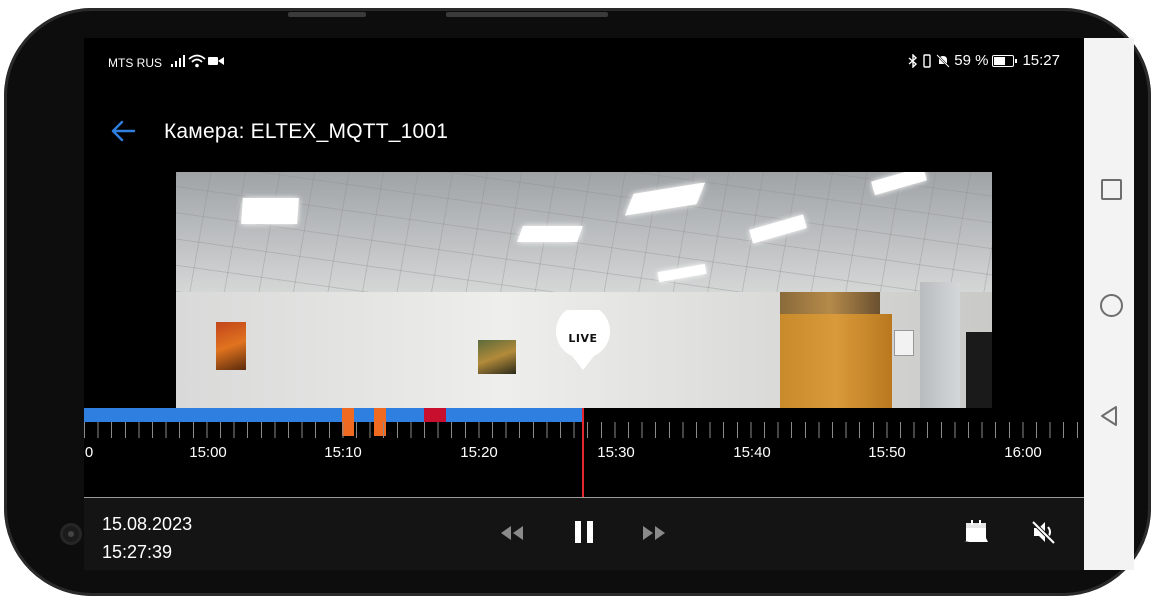 This screenshot has height=597, width=1153. Describe the element at coordinates (216, 61) in the screenshot. I see `video-icon` at that location.